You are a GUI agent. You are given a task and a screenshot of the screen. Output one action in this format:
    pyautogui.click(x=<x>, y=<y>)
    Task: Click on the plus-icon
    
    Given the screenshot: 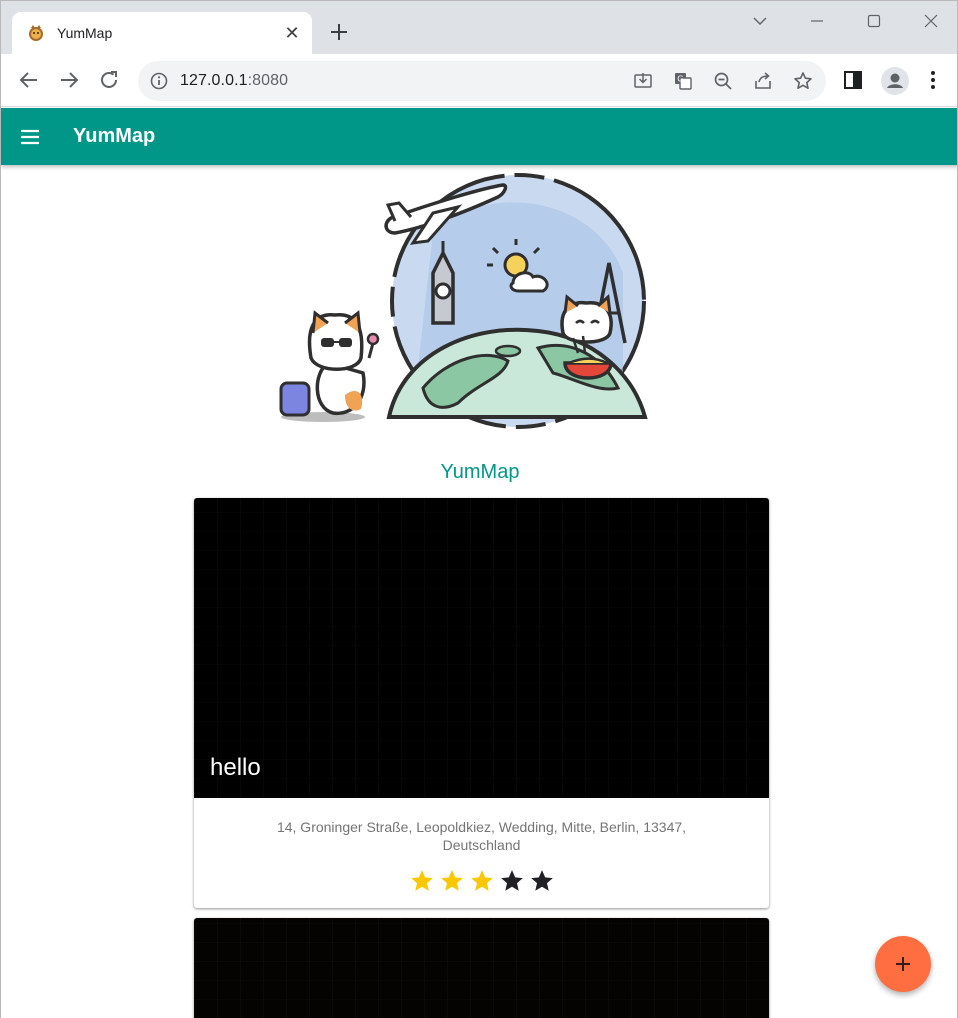 What is the action you would take?
    pyautogui.click(x=903, y=964)
    